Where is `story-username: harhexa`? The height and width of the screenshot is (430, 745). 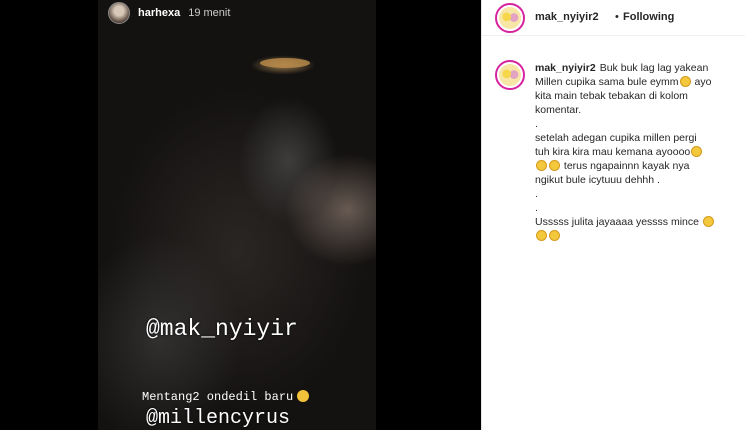 story-username: harhexa is located at coordinates (159, 13).